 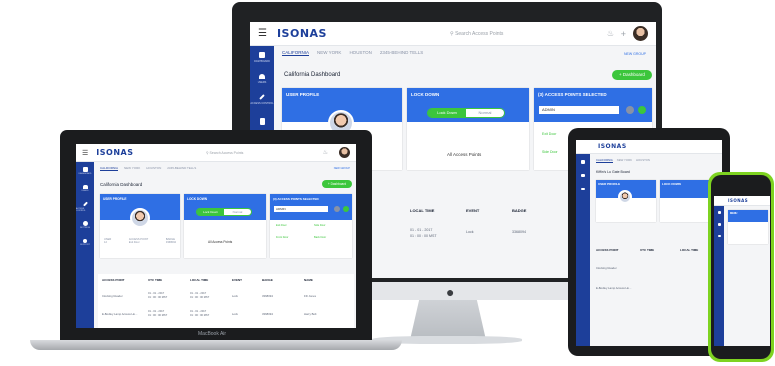 What do you see at coordinates (113, 280) in the screenshot?
I see `col-access-point: ACCESS POINT` at bounding box center [113, 280].